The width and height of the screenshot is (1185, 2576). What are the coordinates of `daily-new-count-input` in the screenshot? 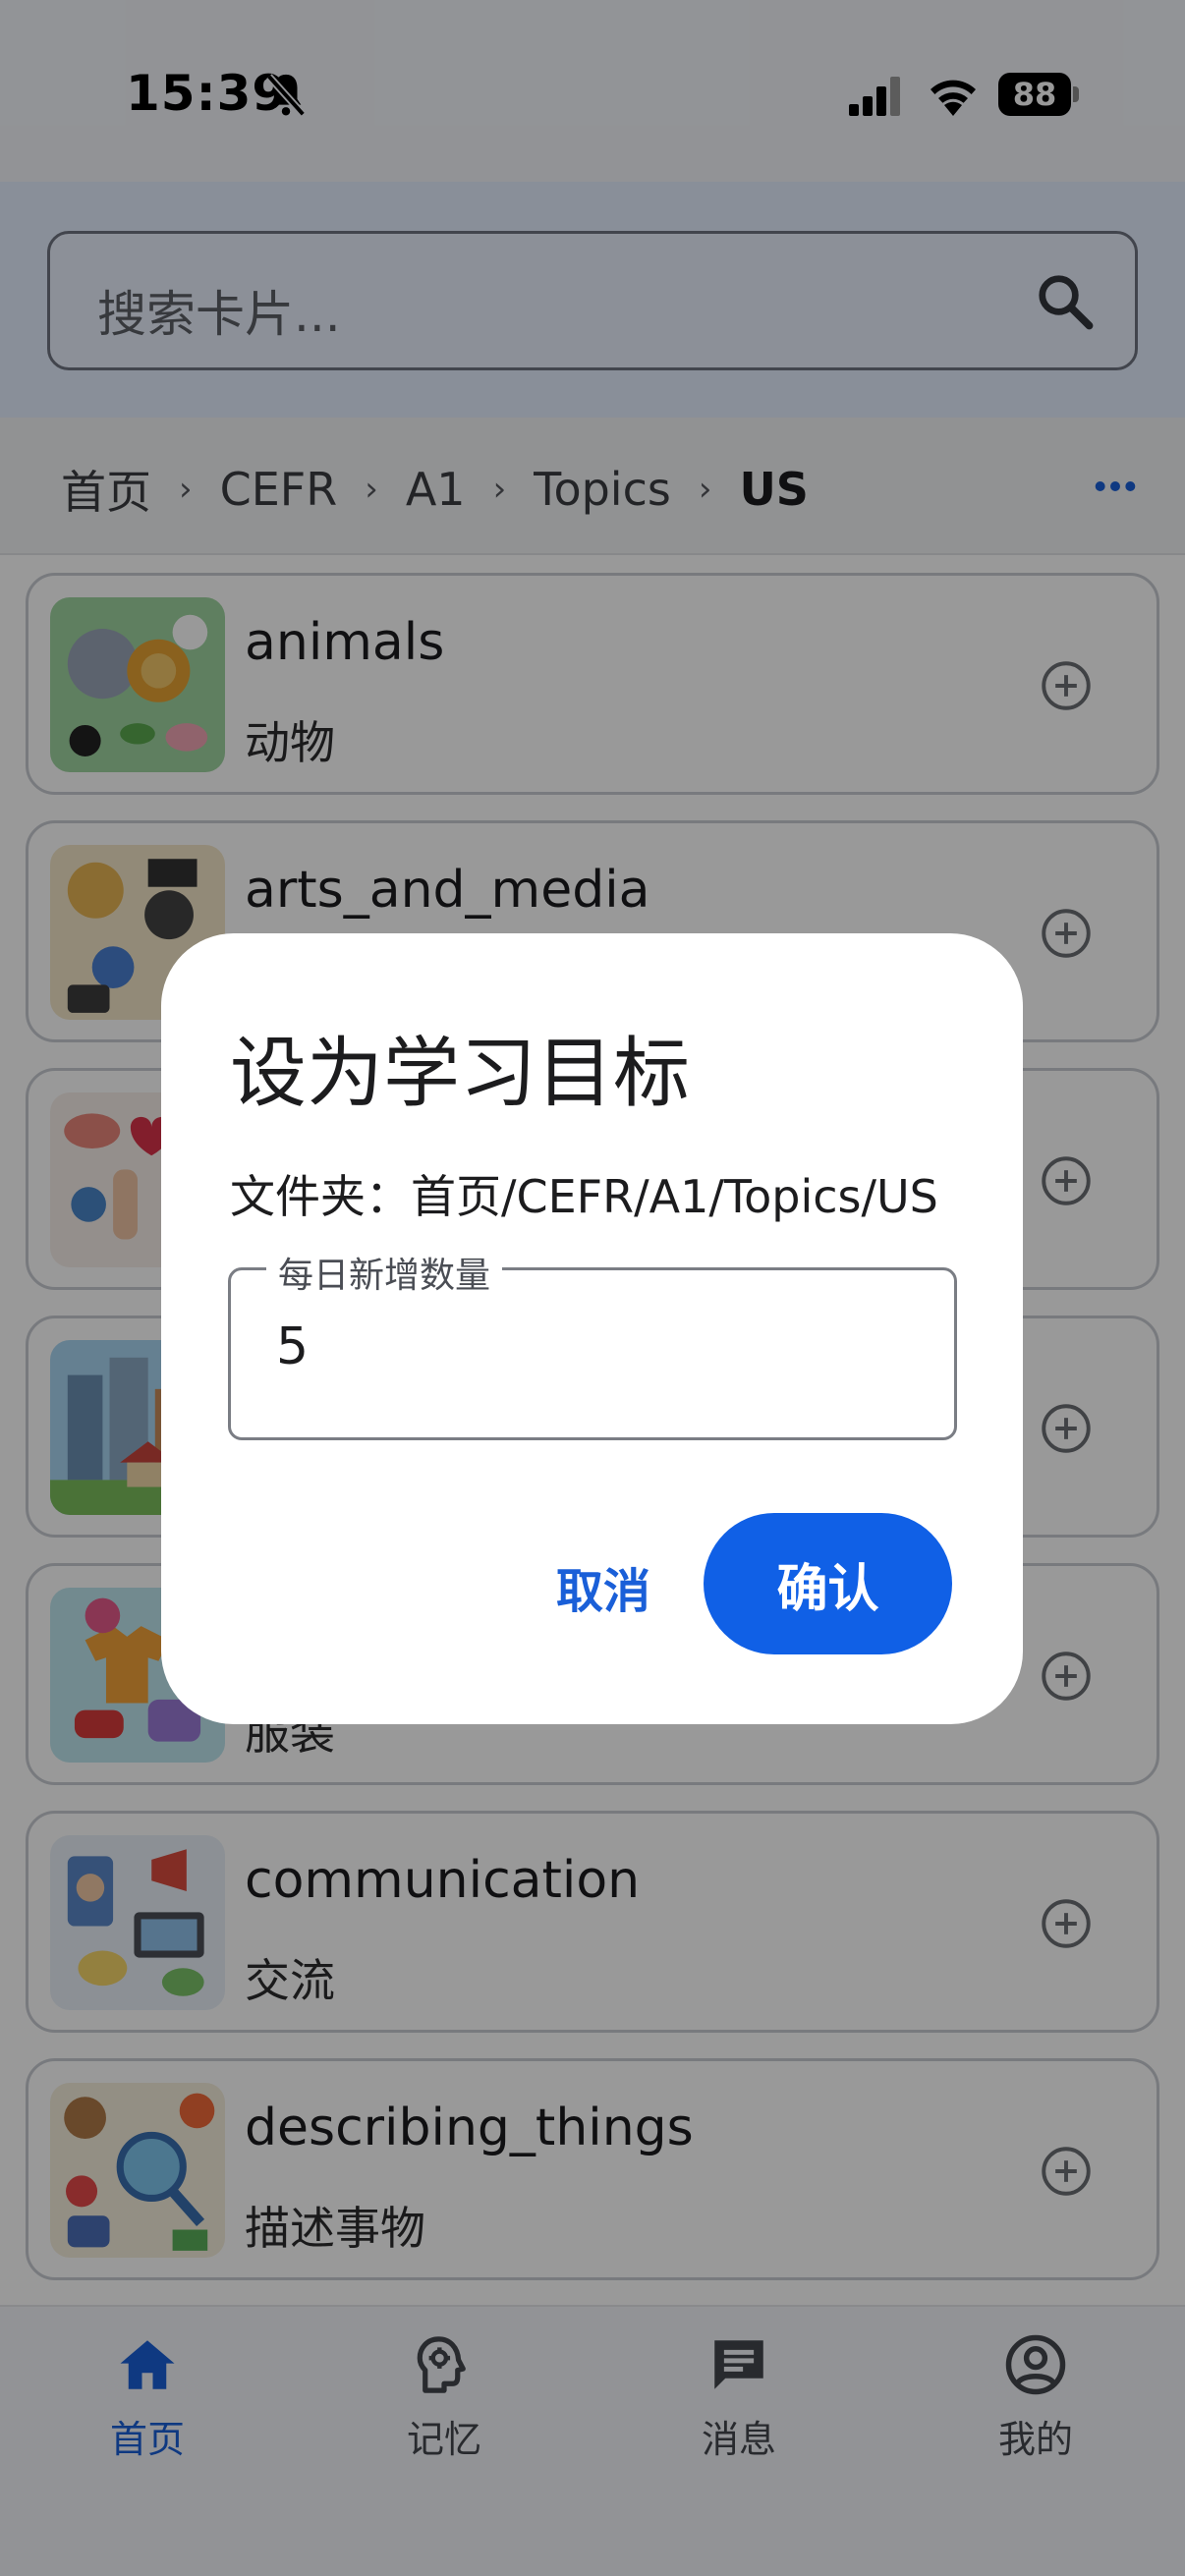 It's located at (571, 1346).